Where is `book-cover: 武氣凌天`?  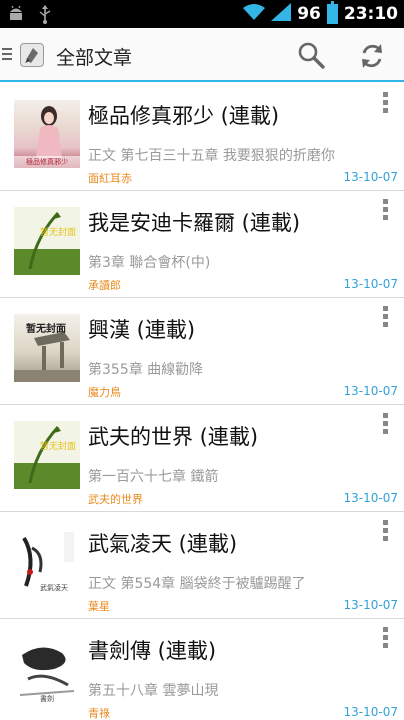
book-cover: 武氣凌天 is located at coordinates (47, 562).